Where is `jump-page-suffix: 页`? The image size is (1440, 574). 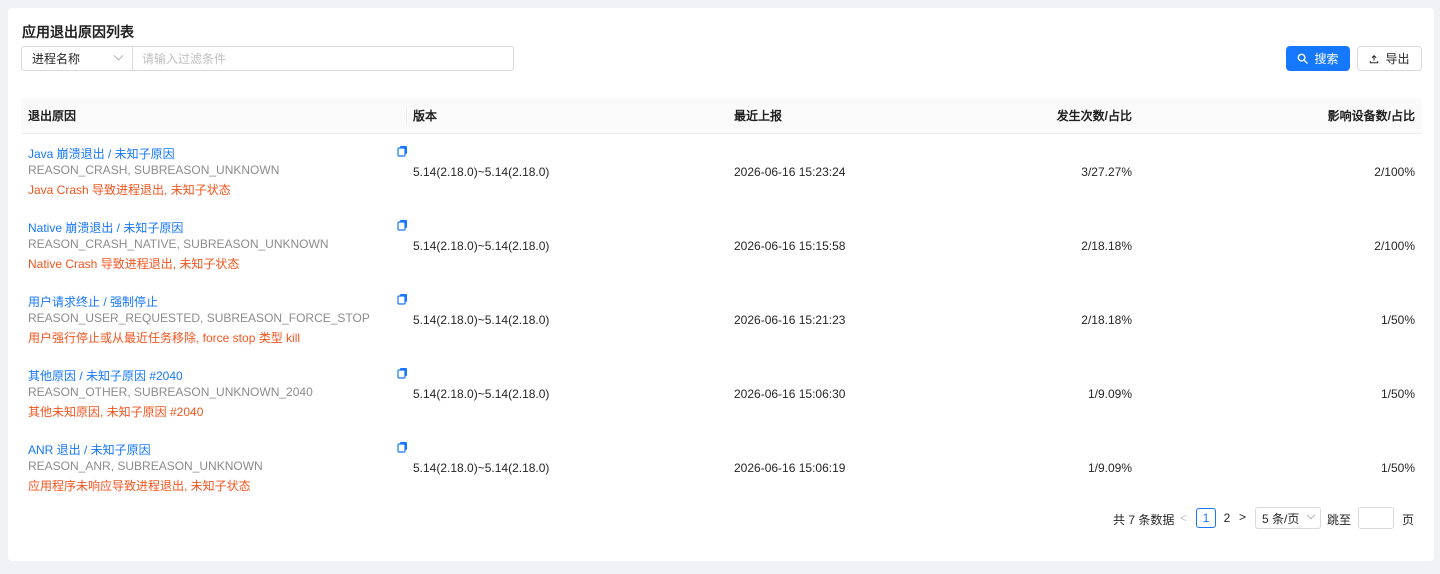 jump-page-suffix: 页 is located at coordinates (1408, 520).